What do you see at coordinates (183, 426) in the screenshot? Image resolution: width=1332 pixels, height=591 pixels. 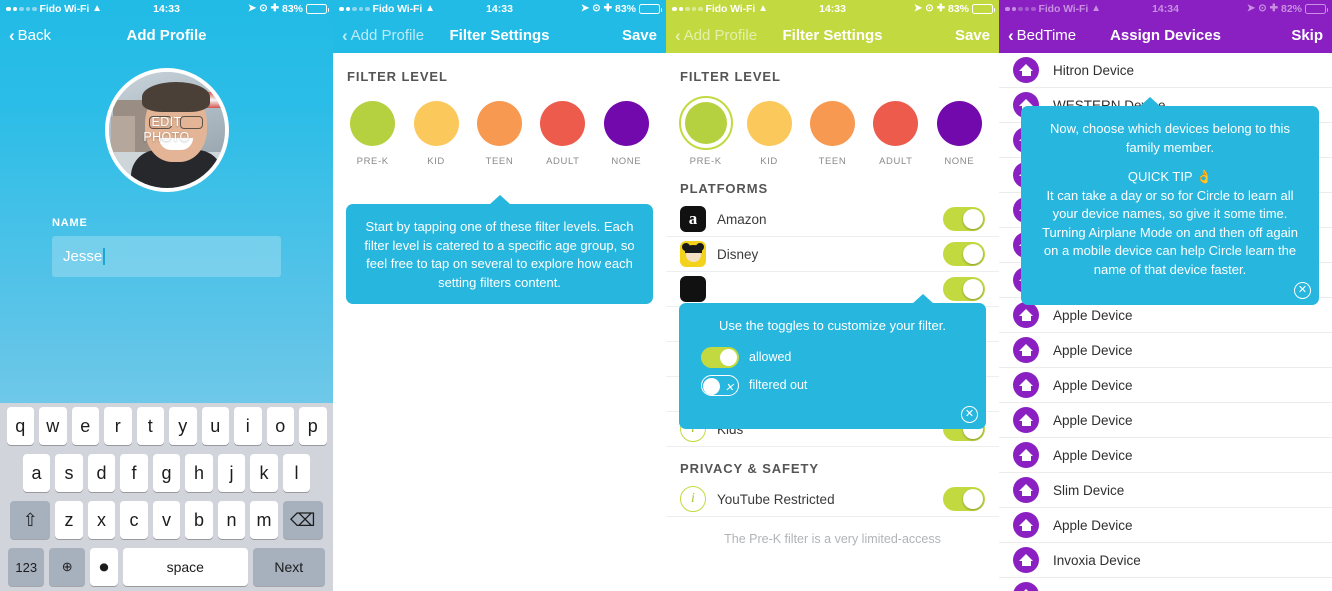 I see `key-y: y` at bounding box center [183, 426].